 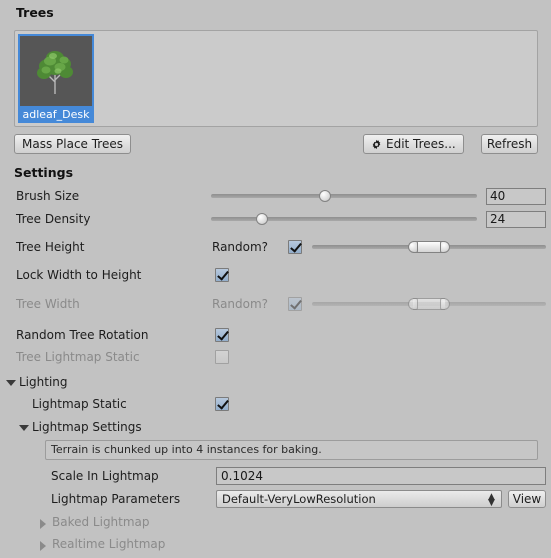 What do you see at coordinates (50, 247) in the screenshot?
I see `tree-height-label: Tree Height` at bounding box center [50, 247].